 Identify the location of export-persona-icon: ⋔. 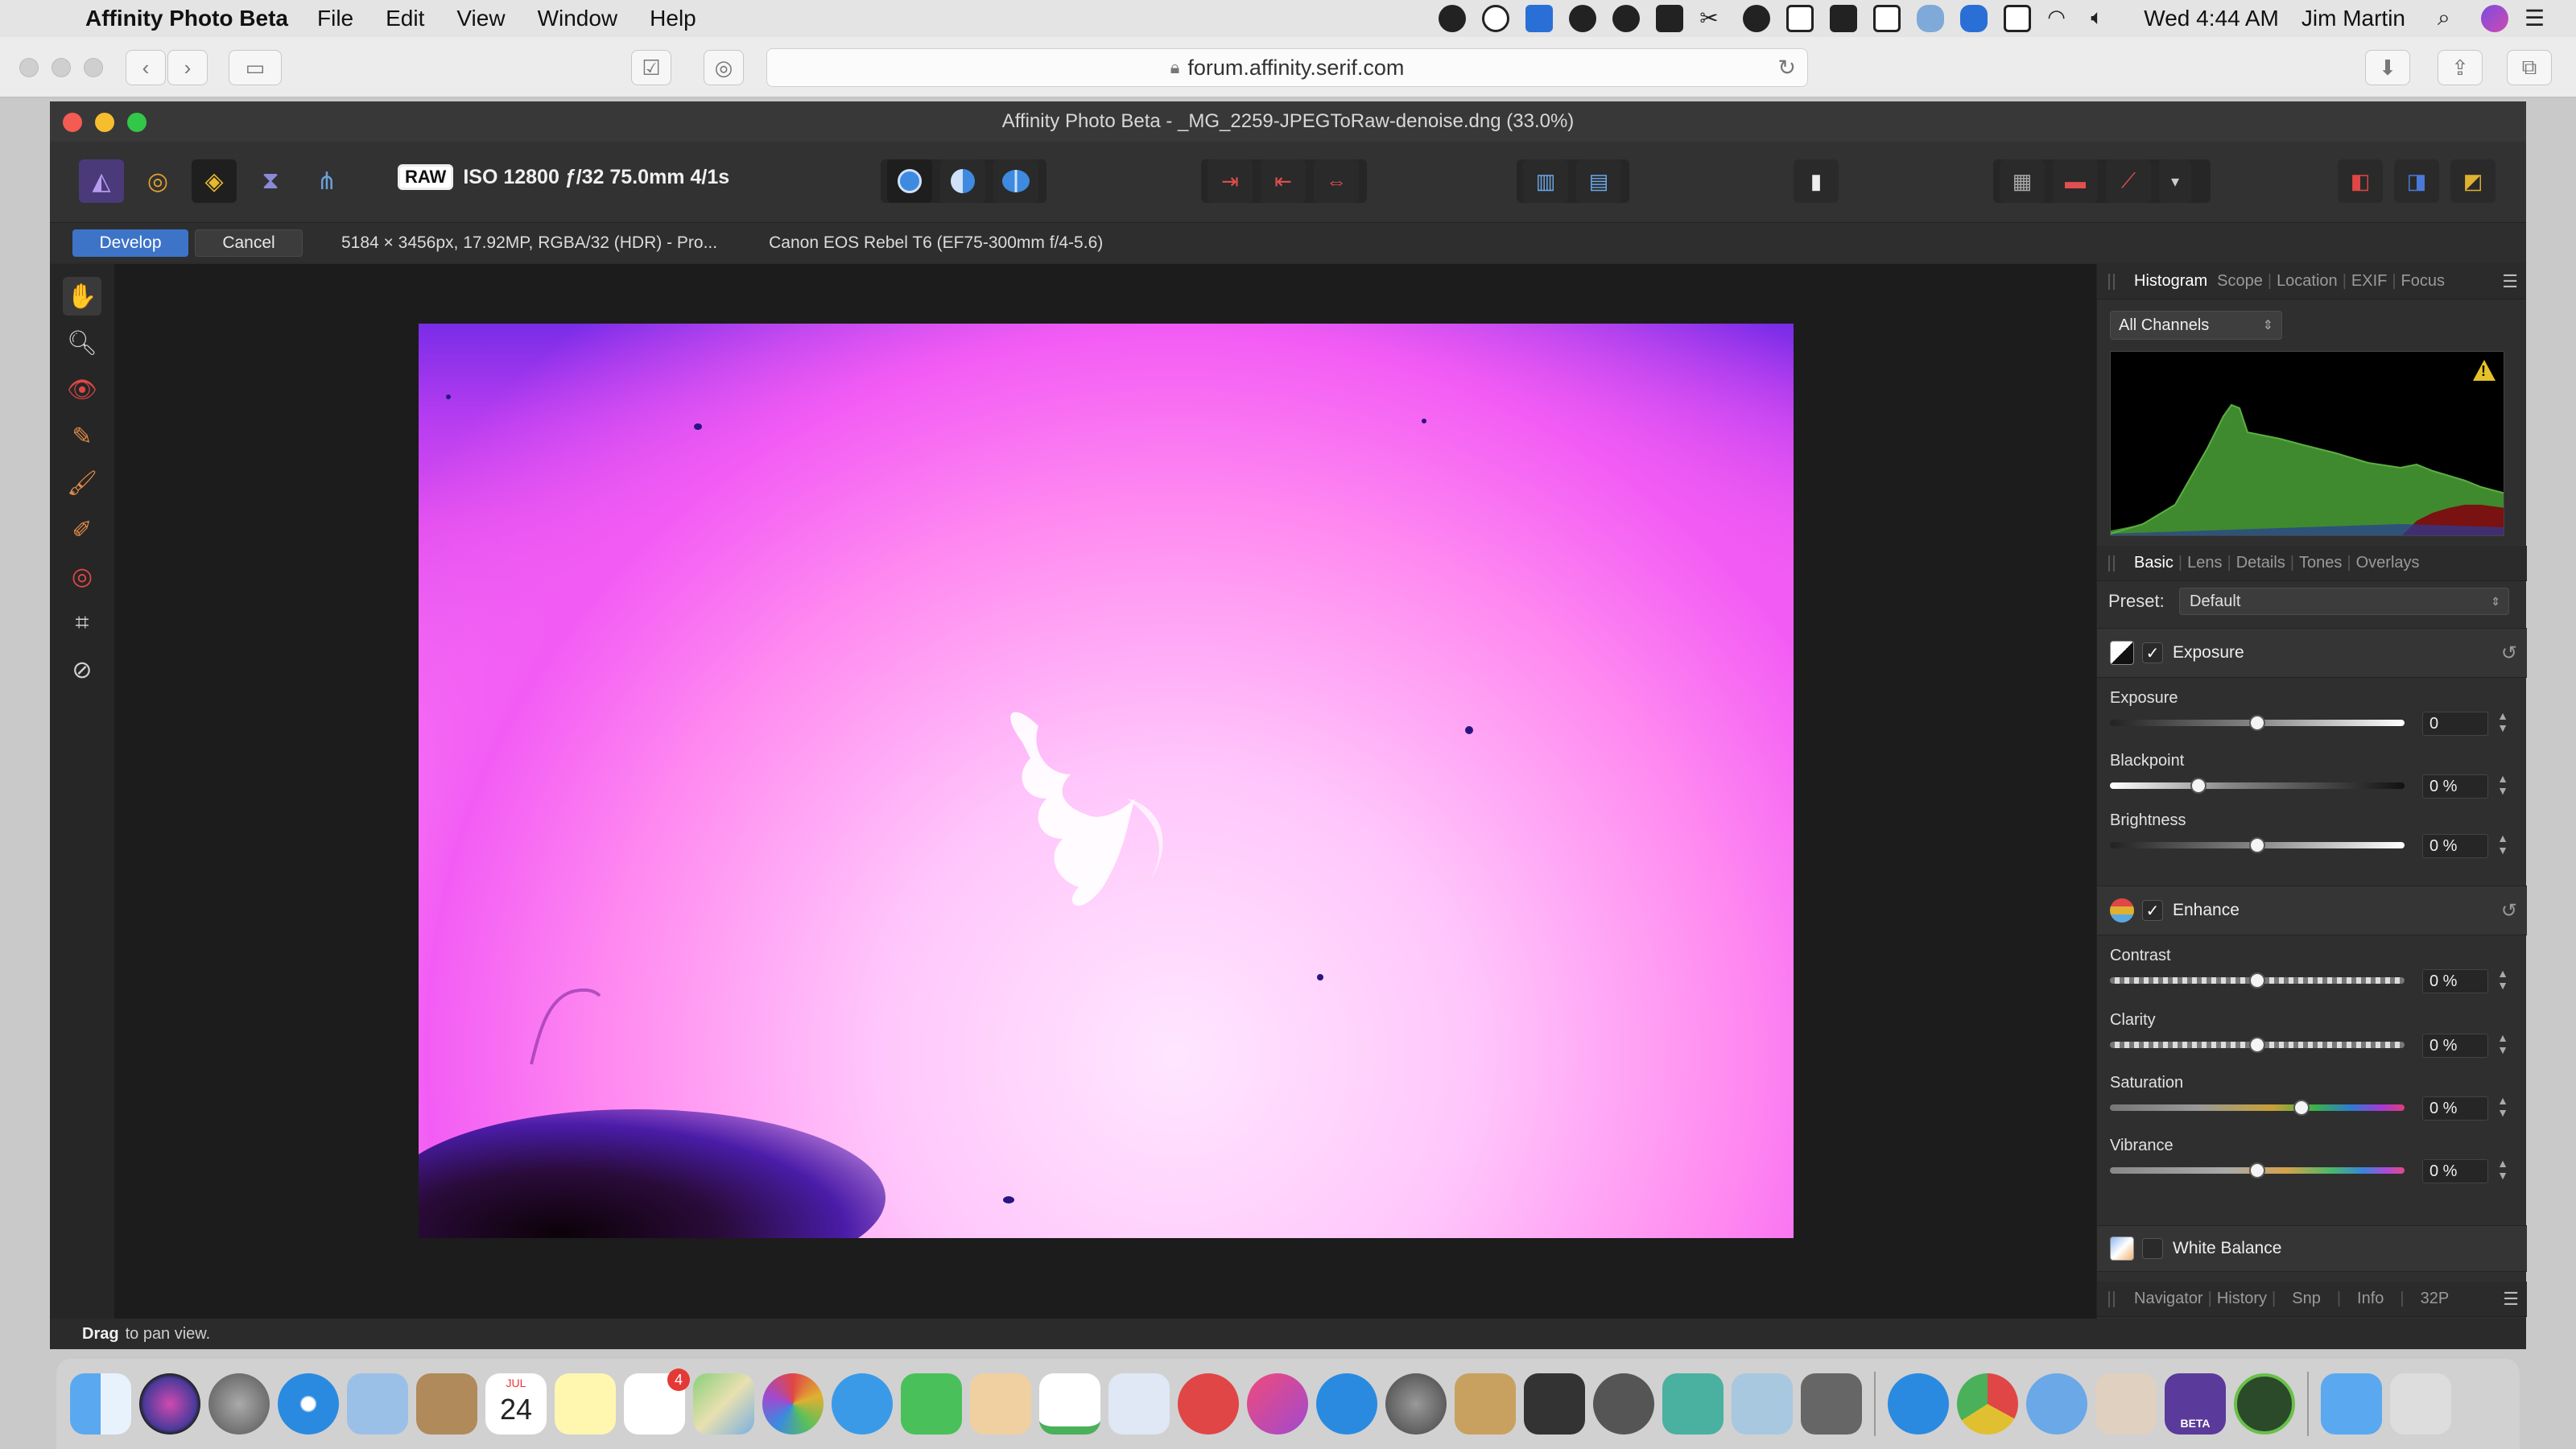
(326, 181).